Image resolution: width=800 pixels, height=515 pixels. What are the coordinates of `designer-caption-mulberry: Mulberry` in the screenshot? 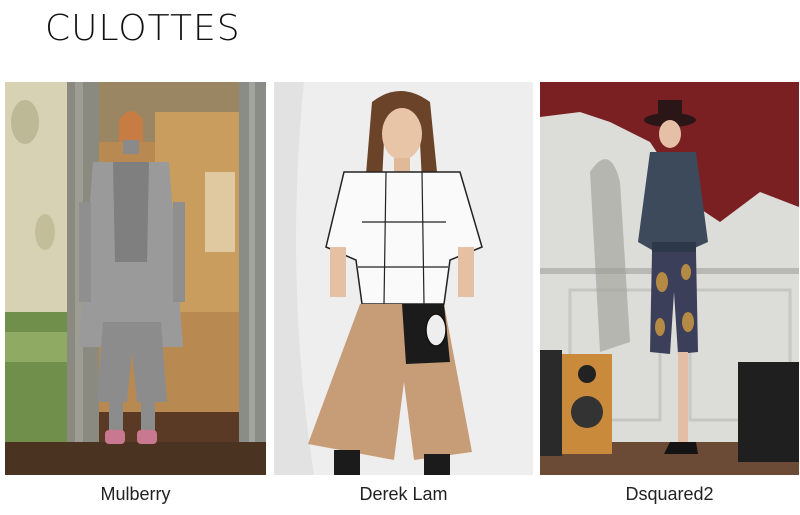 It's located at (135, 494).